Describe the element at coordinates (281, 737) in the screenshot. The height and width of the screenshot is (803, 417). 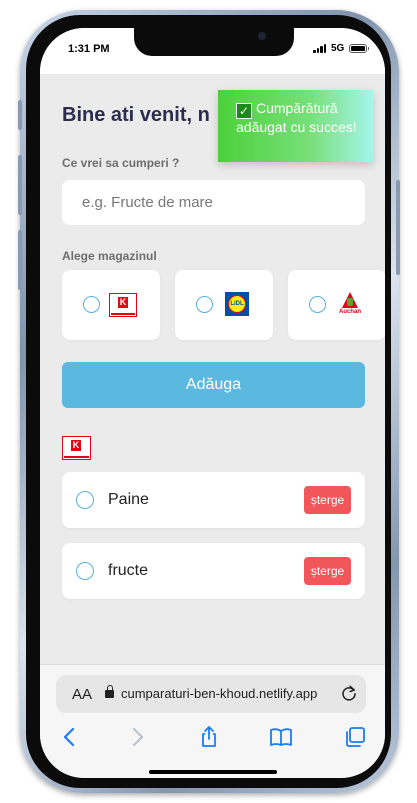
I see `bookmarks-icon` at that location.